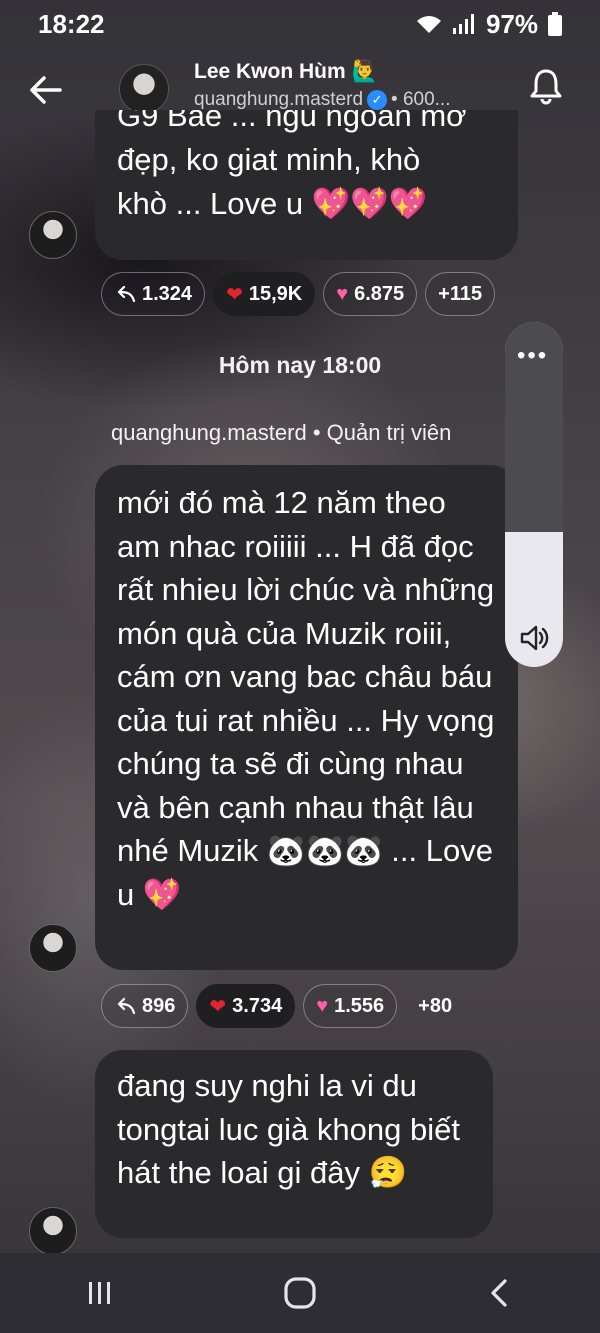 Image resolution: width=600 pixels, height=1333 pixels. I want to click on bell-icon, so click(546, 86).